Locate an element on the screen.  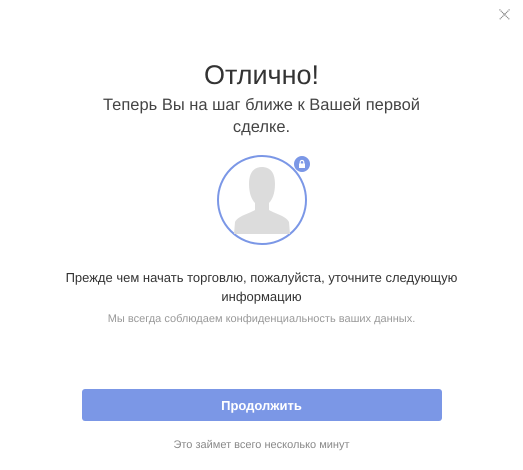
close-icon is located at coordinates (504, 14).